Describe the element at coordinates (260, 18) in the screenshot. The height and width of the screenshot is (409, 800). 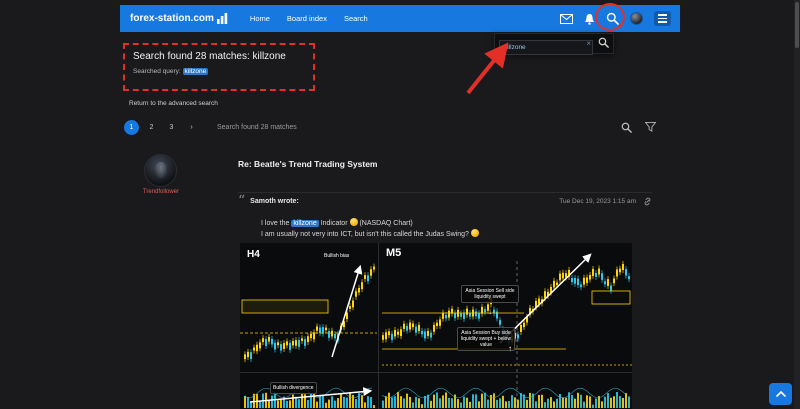
I see `nav-home: Home` at that location.